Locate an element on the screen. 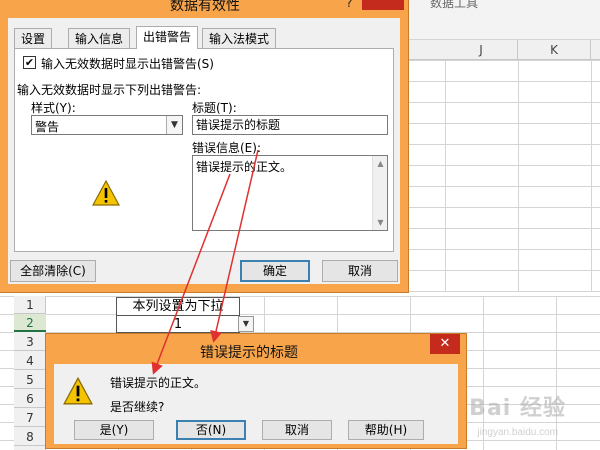 Image resolution: width=600 pixels, height=450 pixels. close-icon is located at coordinates (383, 5).